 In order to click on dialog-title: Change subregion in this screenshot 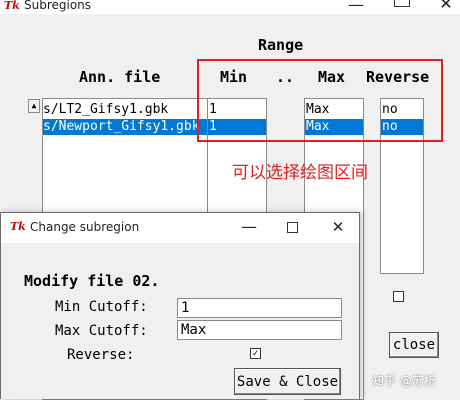, I will do `click(85, 227)`.